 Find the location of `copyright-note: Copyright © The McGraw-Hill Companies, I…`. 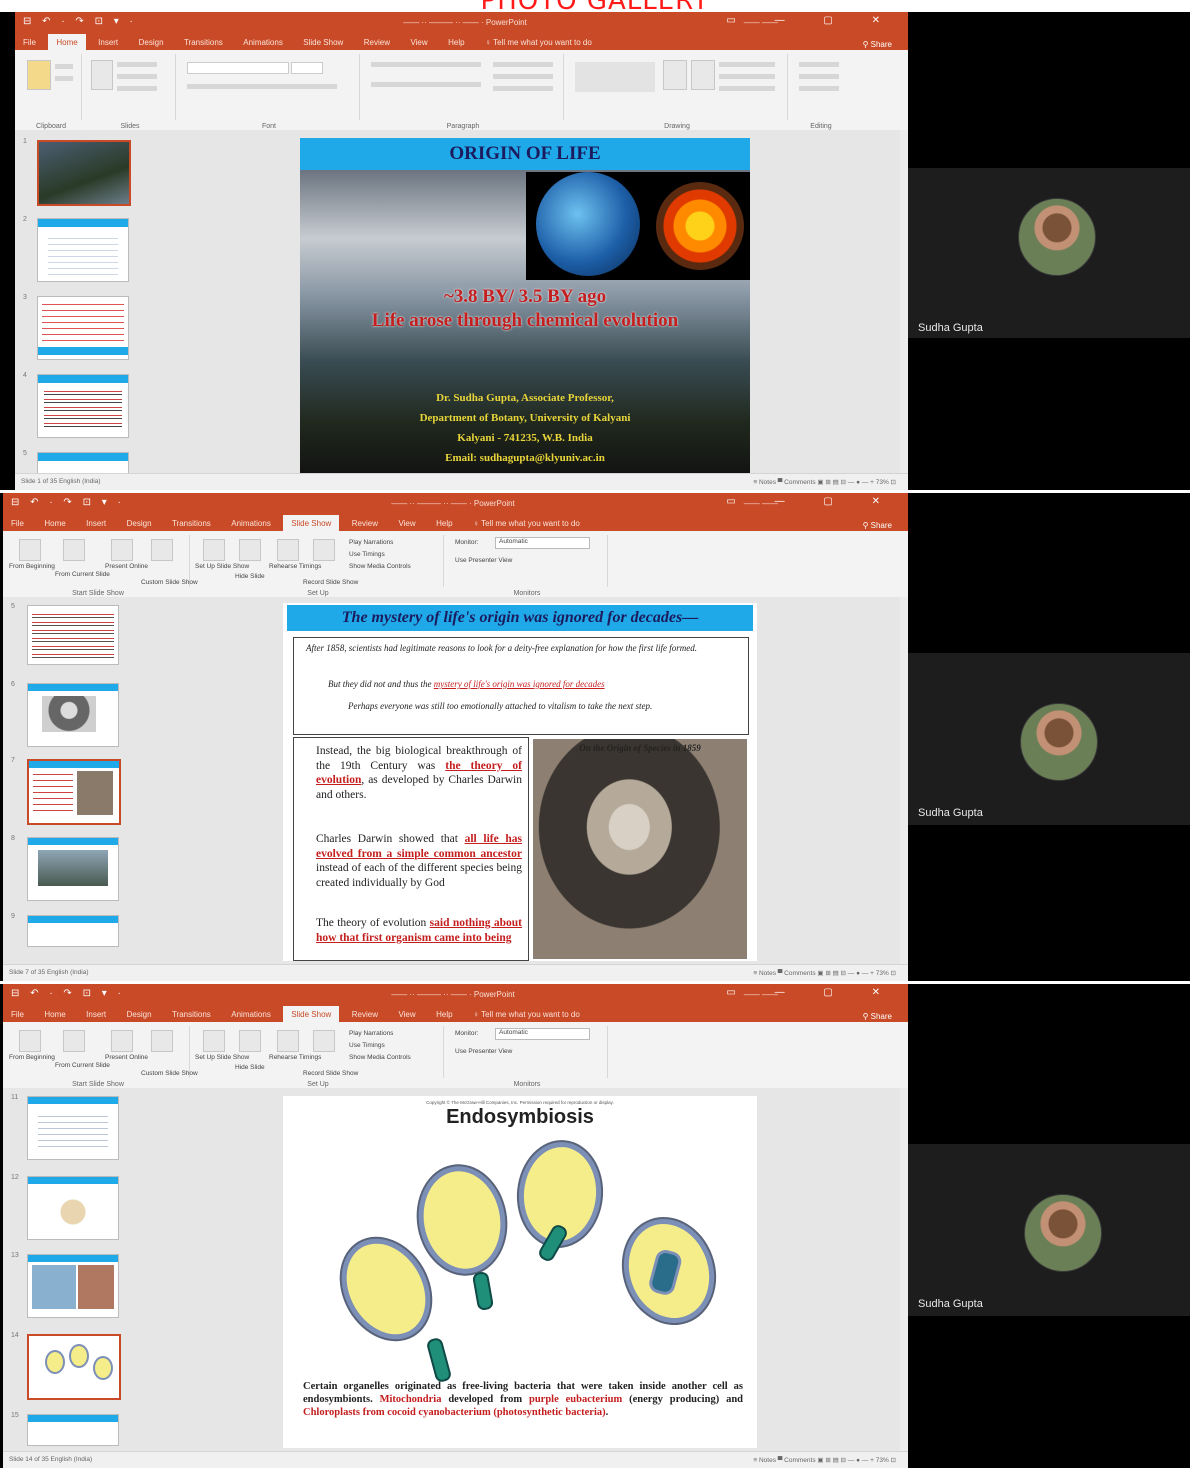

copyright-note: Copyright © The McGraw-Hill Companies, I… is located at coordinates (520, 1102).